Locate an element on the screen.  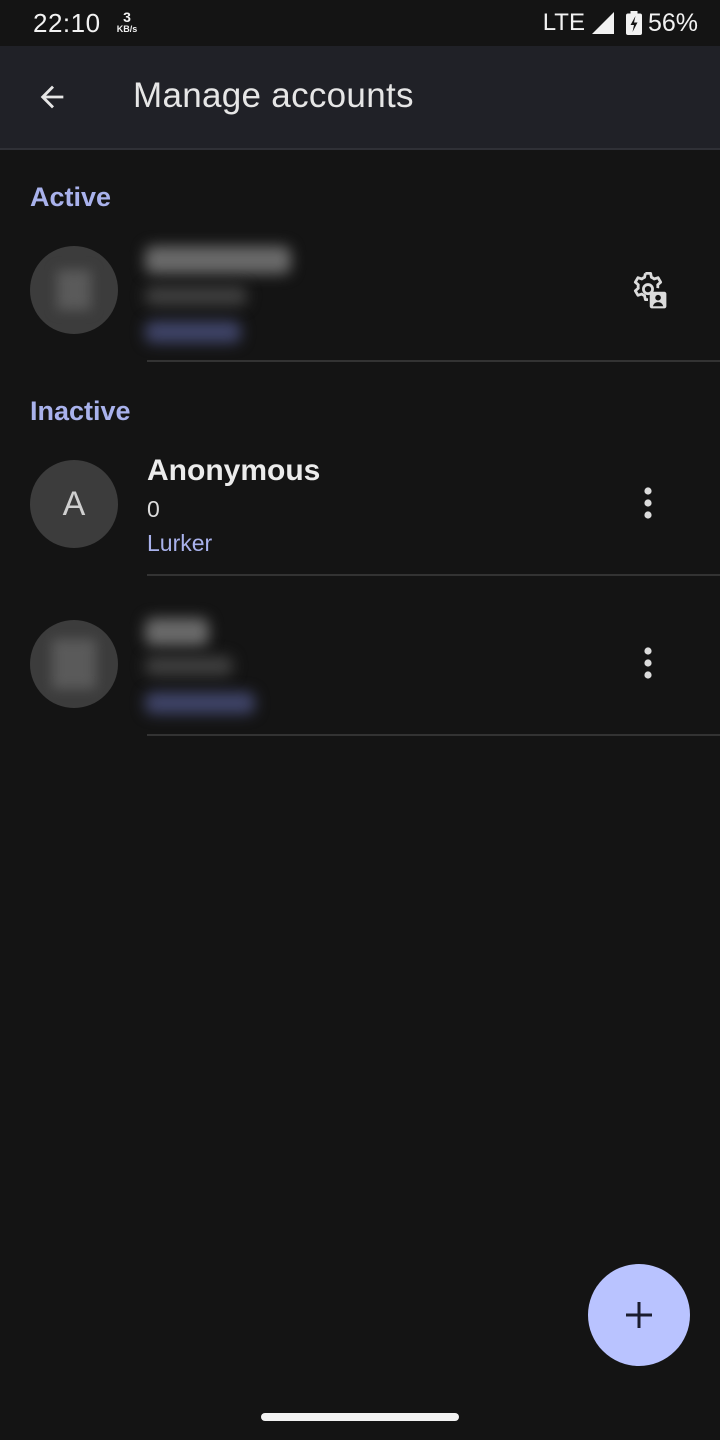
signal-icon is located at coordinates (602, 23).